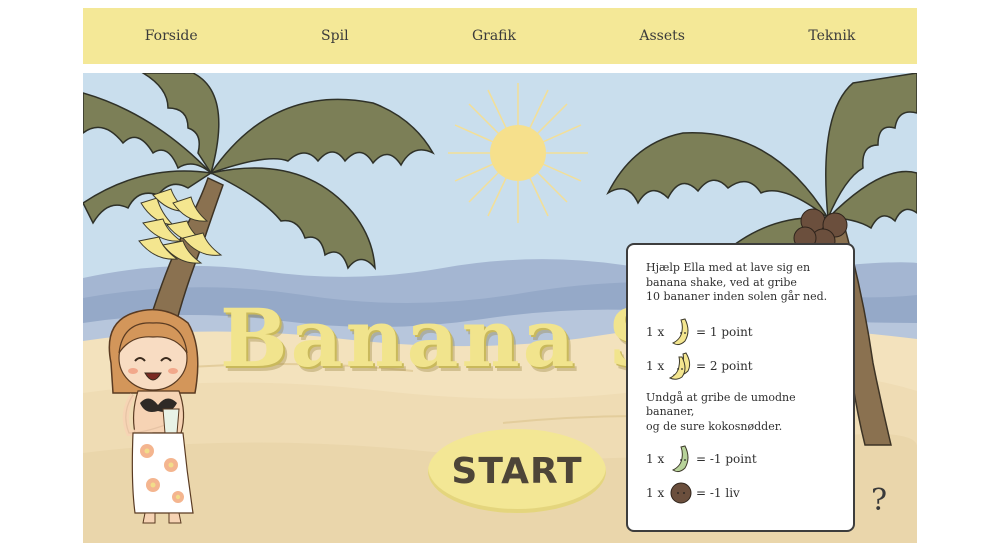  Describe the element at coordinates (681, 366) in the screenshot. I see `banana-bunch-icon` at that location.